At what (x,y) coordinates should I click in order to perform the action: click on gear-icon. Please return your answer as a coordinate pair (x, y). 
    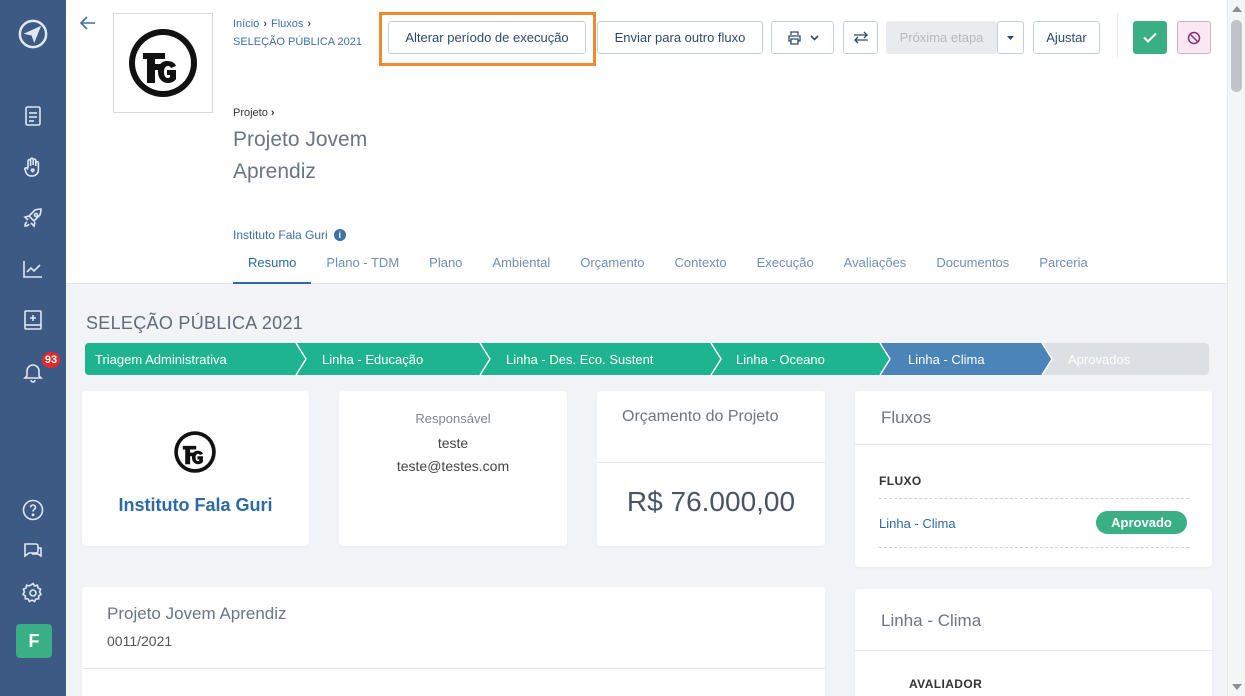
    Looking at the image, I should click on (33, 593).